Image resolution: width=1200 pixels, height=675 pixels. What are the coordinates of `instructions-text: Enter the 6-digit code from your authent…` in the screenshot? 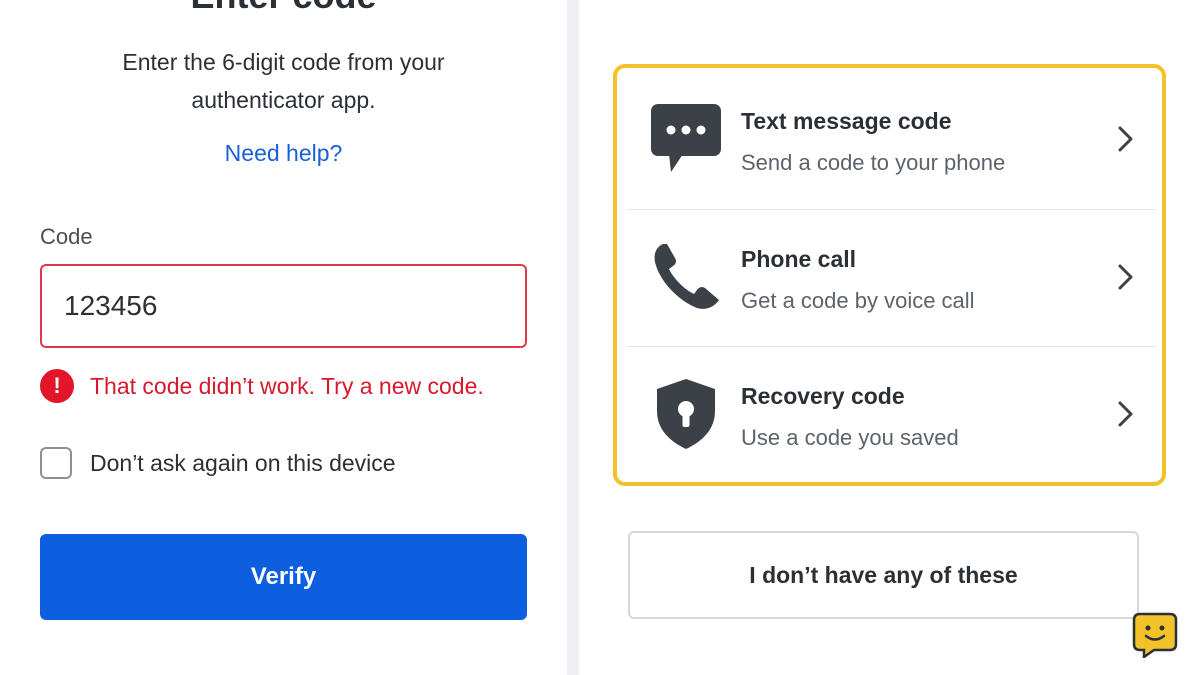 It's located at (283, 81).